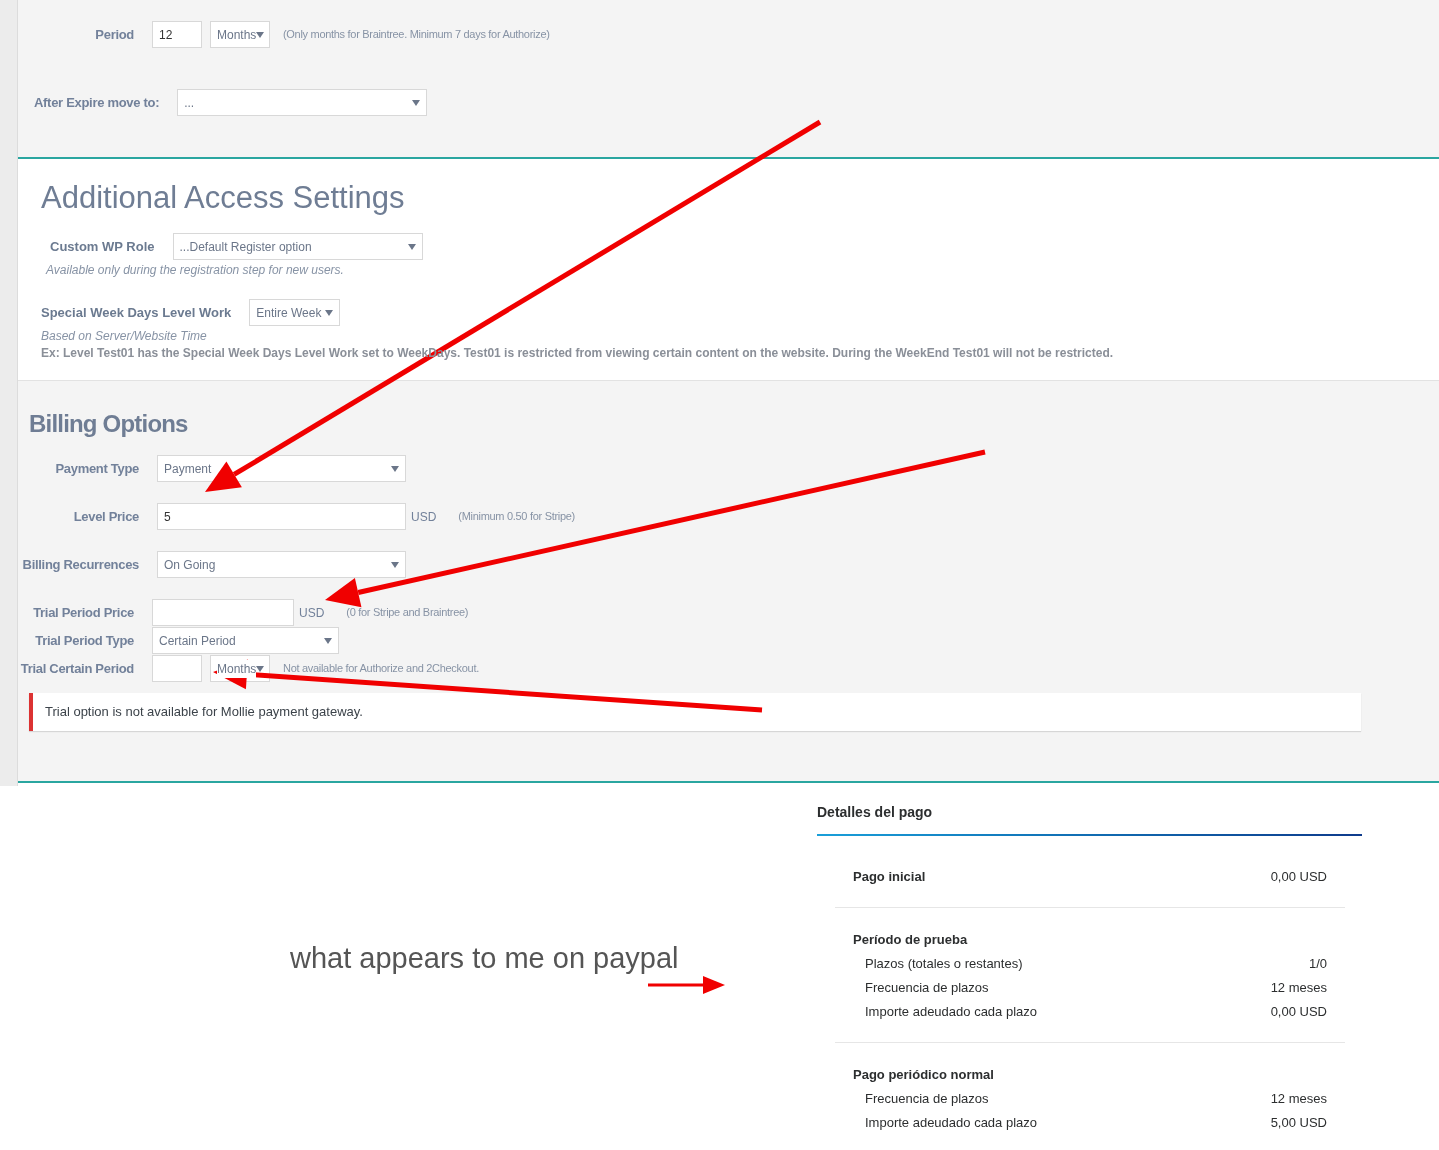 The height and width of the screenshot is (1150, 1439). What do you see at coordinates (944, 964) in the screenshot?
I see `detail-label: Plazos (totales o restantes)` at bounding box center [944, 964].